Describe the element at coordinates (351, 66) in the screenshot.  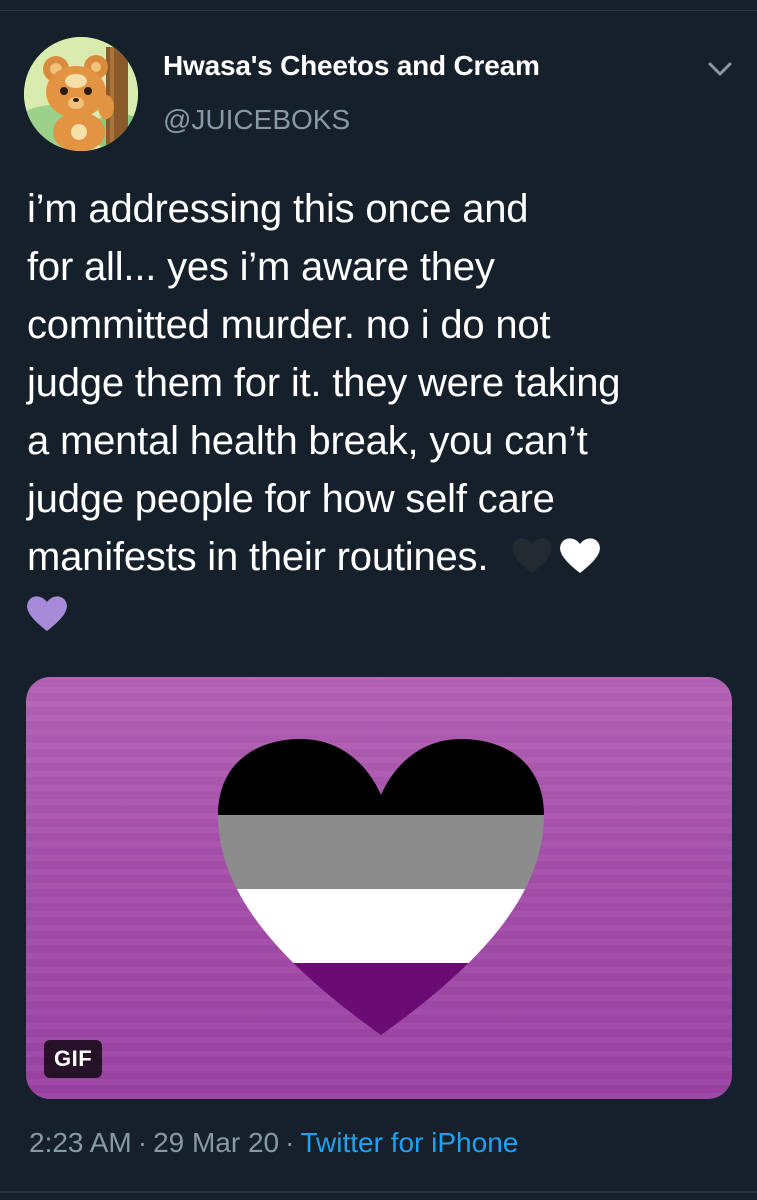
I see `display-name: Hwasa's Cheetos and Cream` at that location.